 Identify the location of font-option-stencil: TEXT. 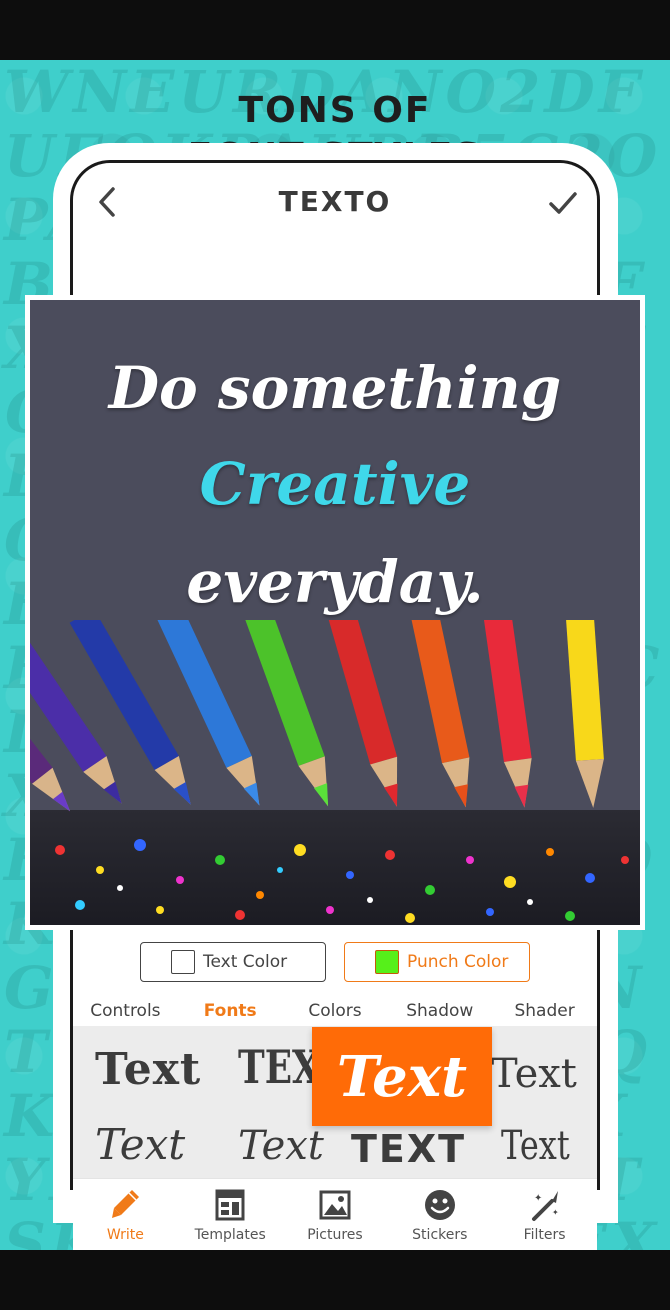
(408, 1149).